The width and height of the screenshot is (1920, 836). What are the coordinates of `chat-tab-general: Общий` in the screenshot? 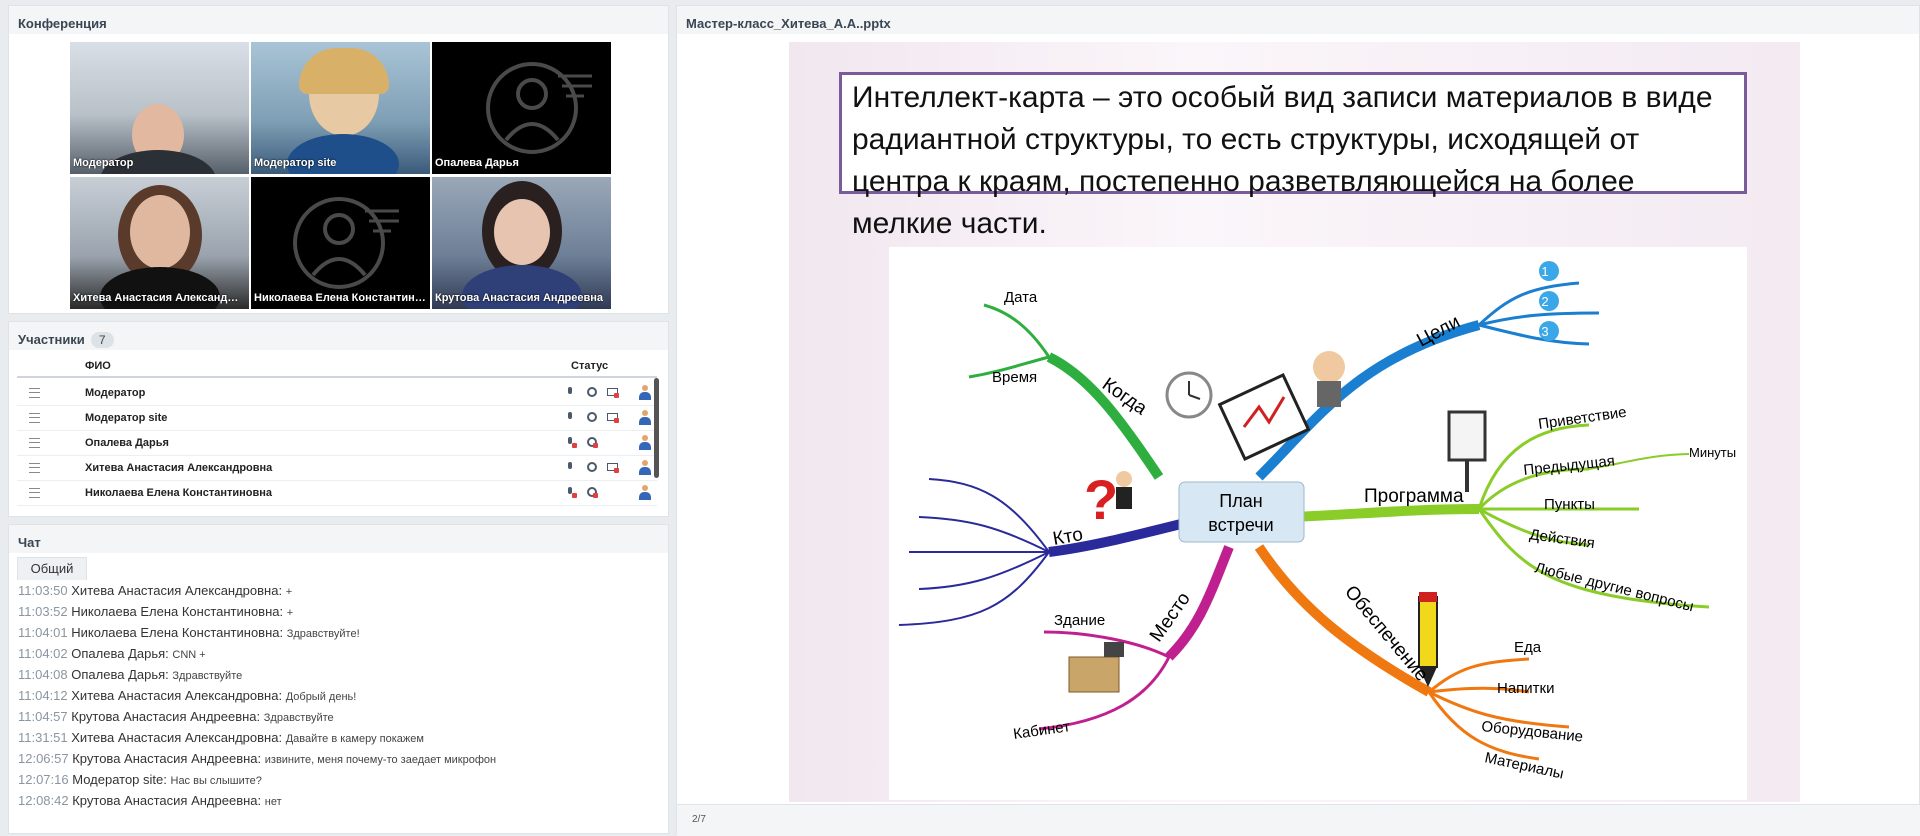 It's located at (52, 568).